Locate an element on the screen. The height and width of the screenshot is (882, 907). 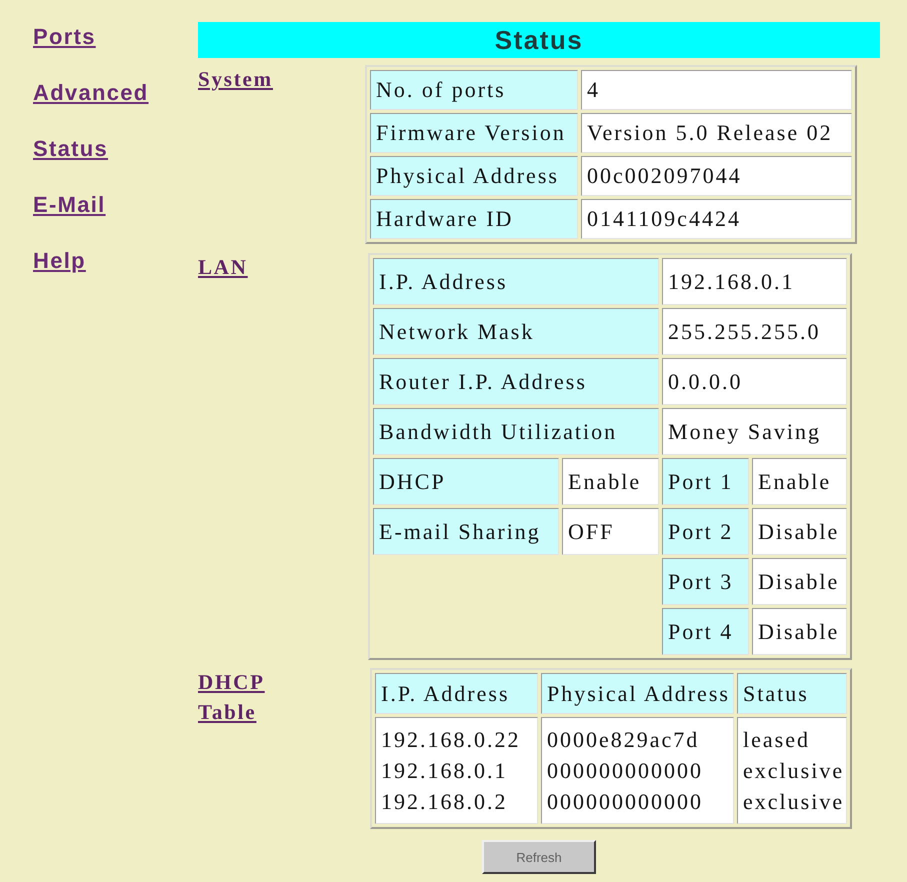
value-cell: 0.0.0.0 is located at coordinates (754, 381).